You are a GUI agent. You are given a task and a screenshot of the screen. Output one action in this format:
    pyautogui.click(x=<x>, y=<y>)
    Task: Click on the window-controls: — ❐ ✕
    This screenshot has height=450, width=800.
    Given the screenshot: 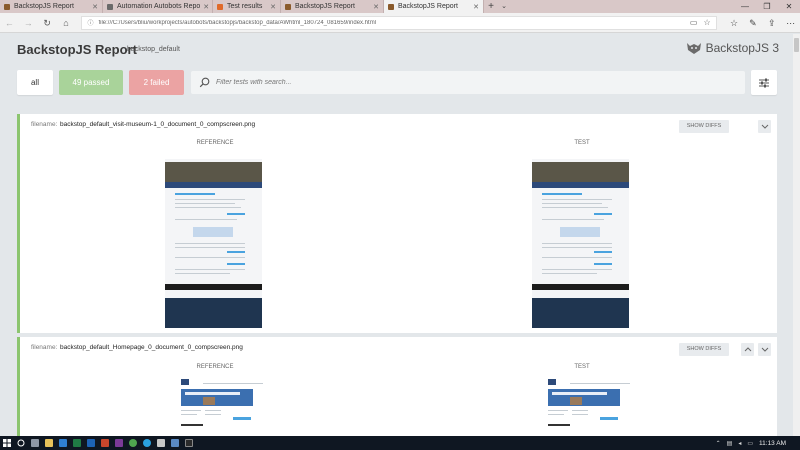 What is the action you would take?
    pyautogui.click(x=767, y=6)
    